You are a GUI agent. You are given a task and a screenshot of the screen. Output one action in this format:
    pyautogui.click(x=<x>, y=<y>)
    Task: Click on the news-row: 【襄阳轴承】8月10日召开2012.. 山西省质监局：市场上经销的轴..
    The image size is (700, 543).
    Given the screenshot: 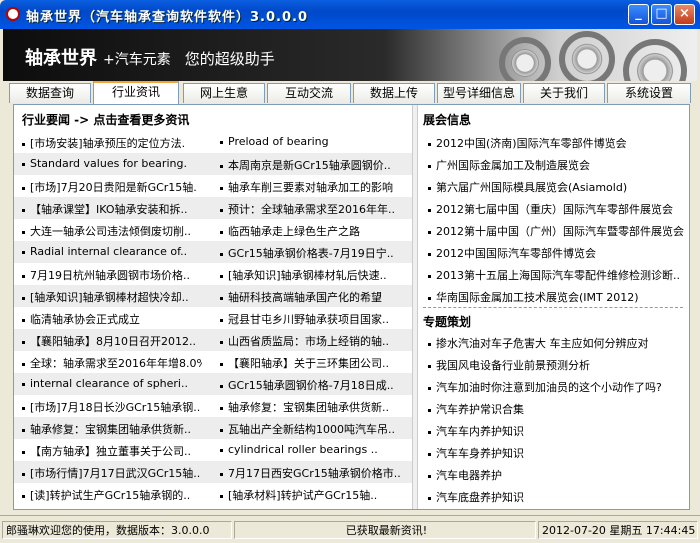 What is the action you would take?
    pyautogui.click(x=213, y=340)
    